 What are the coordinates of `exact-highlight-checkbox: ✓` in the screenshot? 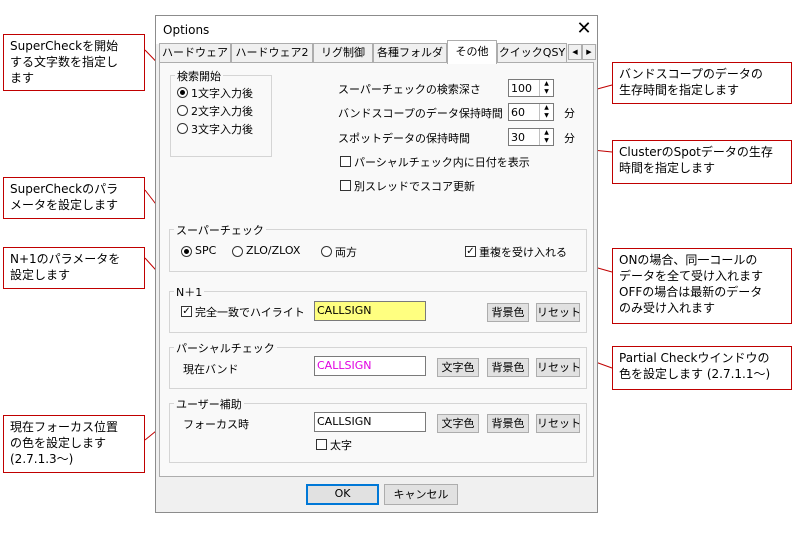 It's located at (186, 311).